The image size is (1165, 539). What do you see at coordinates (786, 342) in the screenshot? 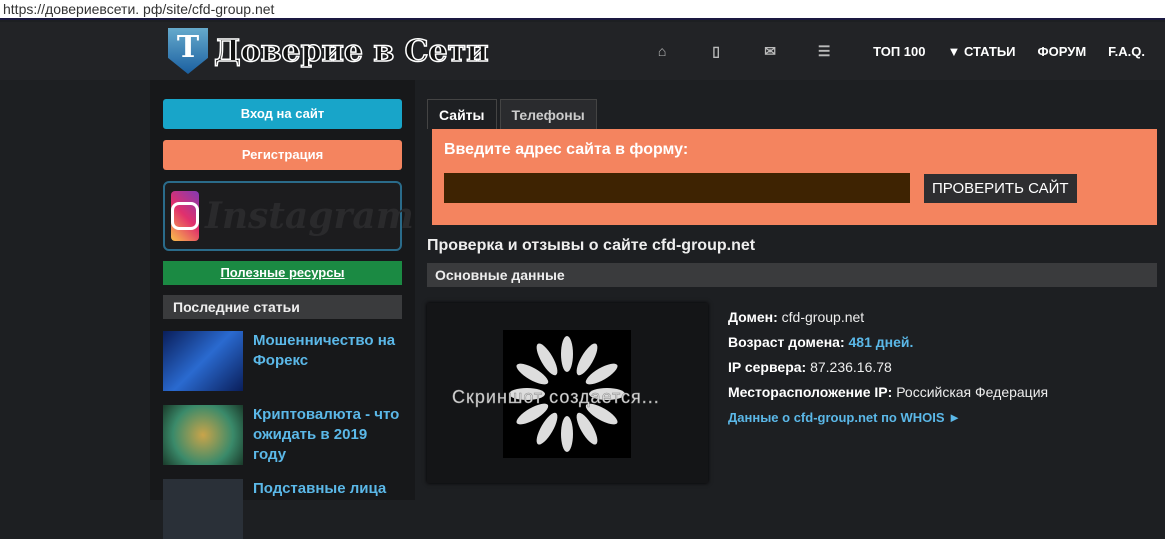
I see `age-label: Возраст домена:` at bounding box center [786, 342].